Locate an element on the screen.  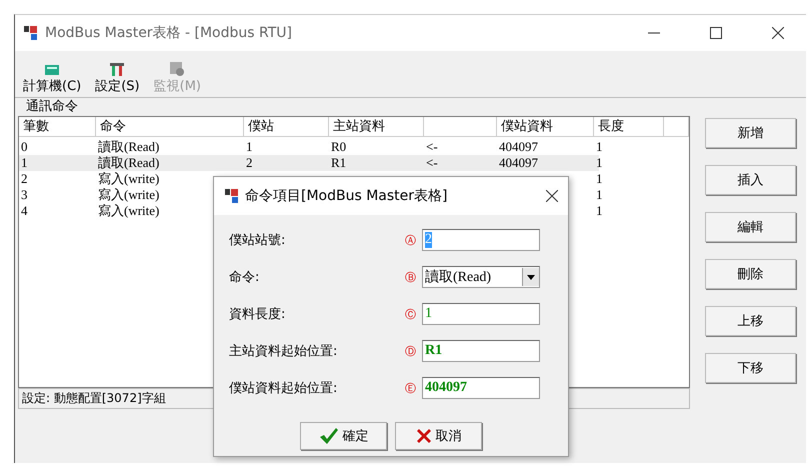
field-label: 命令: is located at coordinates (244, 277).